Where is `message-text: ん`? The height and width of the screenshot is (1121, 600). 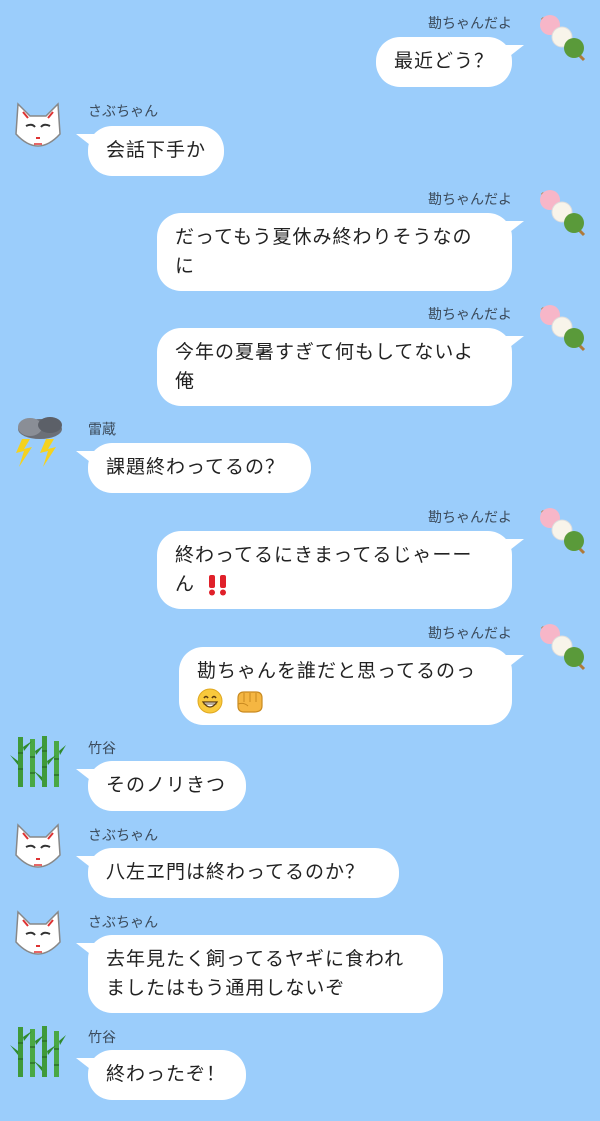
message-text: ん is located at coordinates (185, 584).